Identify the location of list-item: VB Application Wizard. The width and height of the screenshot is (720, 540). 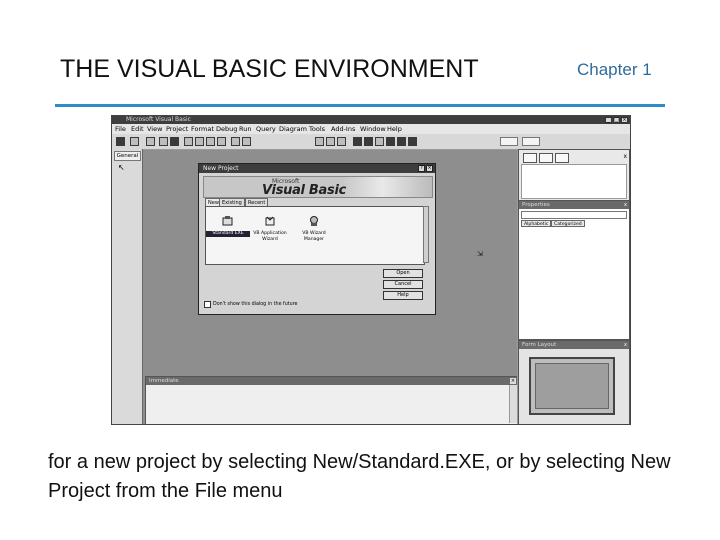
(270, 226).